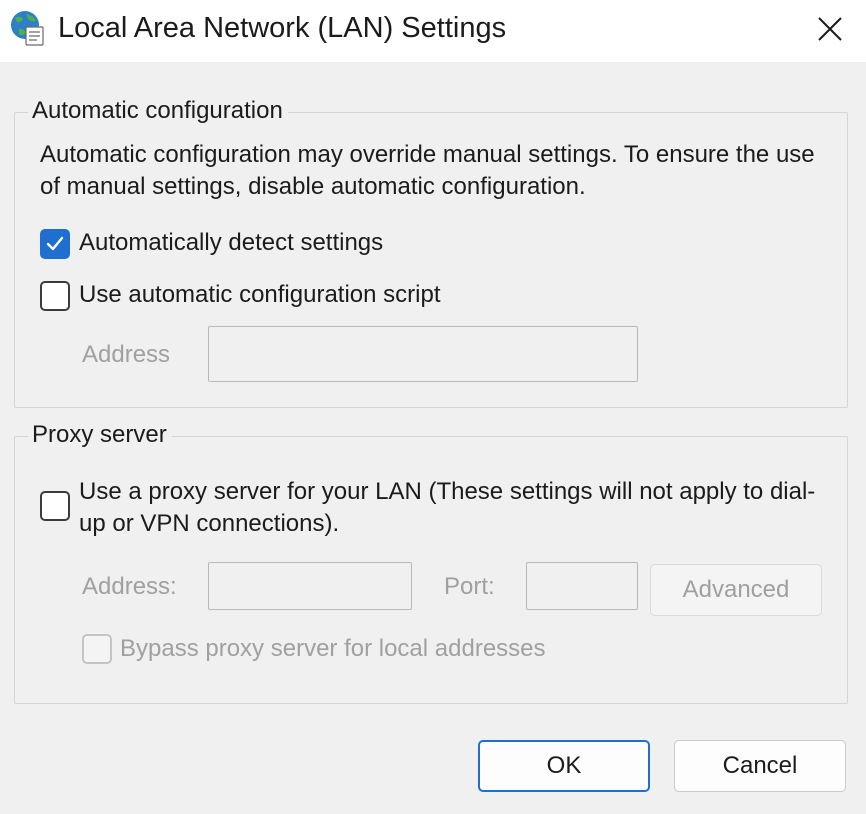 The width and height of the screenshot is (866, 814). I want to click on auto-detect-label: Automatically detect settings, so click(231, 243).